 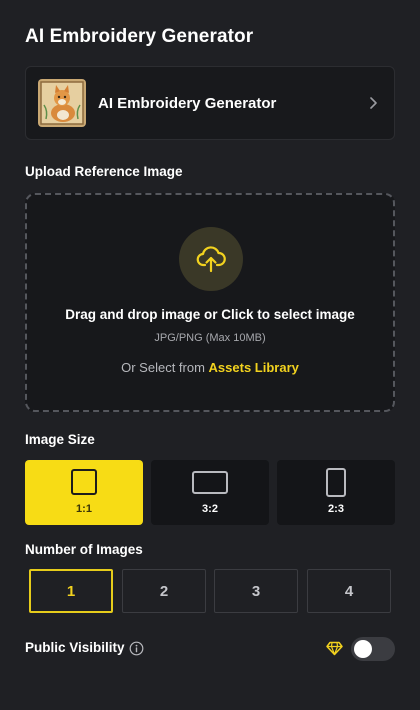 What do you see at coordinates (256, 591) in the screenshot?
I see `count-option-3: 3` at bounding box center [256, 591].